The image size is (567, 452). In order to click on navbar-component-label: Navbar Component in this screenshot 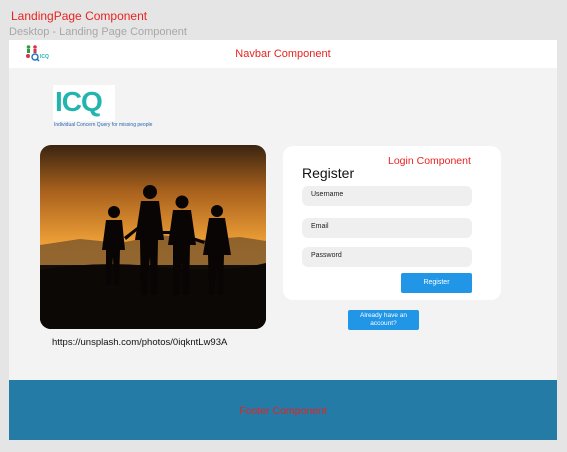, I will do `click(283, 54)`.